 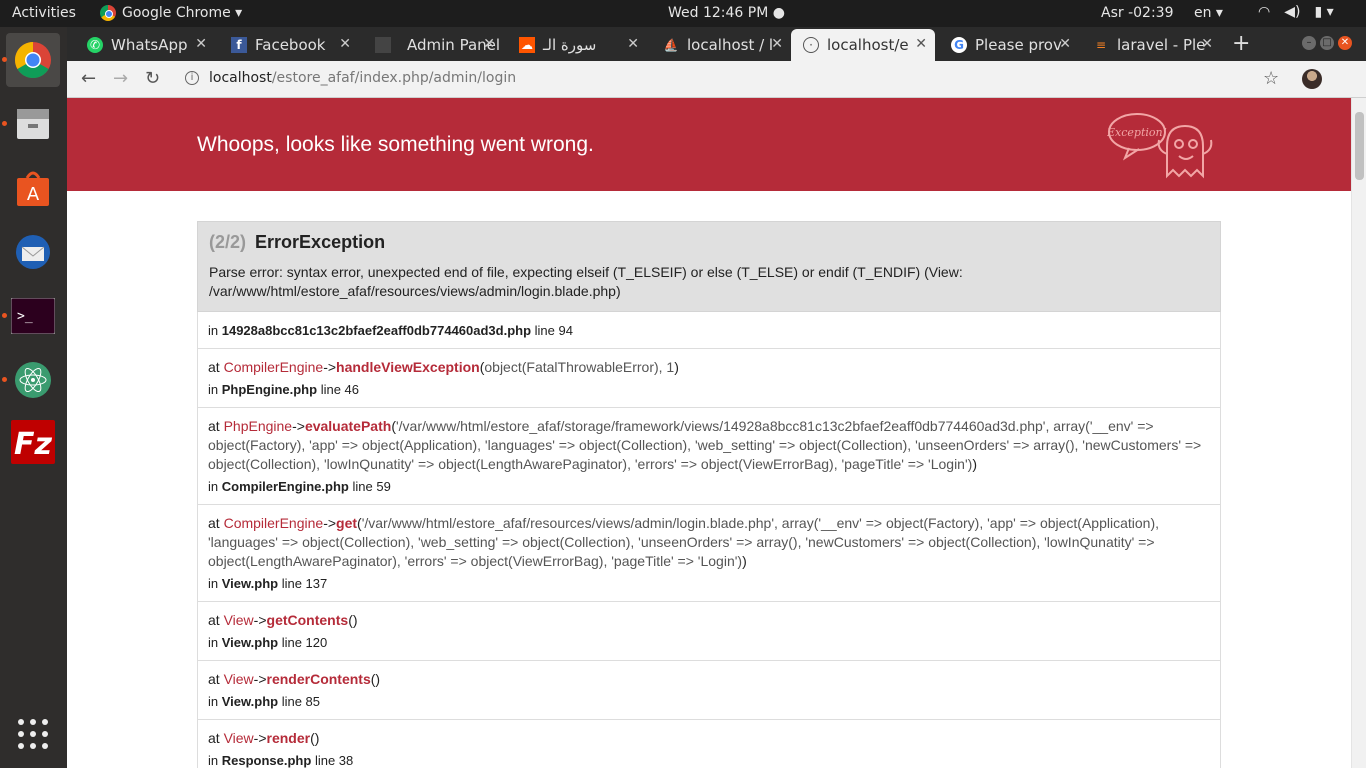 What do you see at coordinates (1359, 146) in the screenshot?
I see `scrollbar-thumb` at bounding box center [1359, 146].